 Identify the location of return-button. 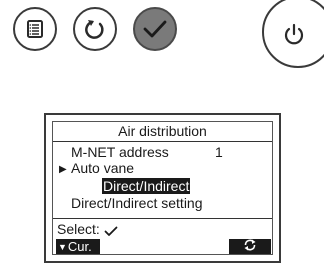
(95, 29).